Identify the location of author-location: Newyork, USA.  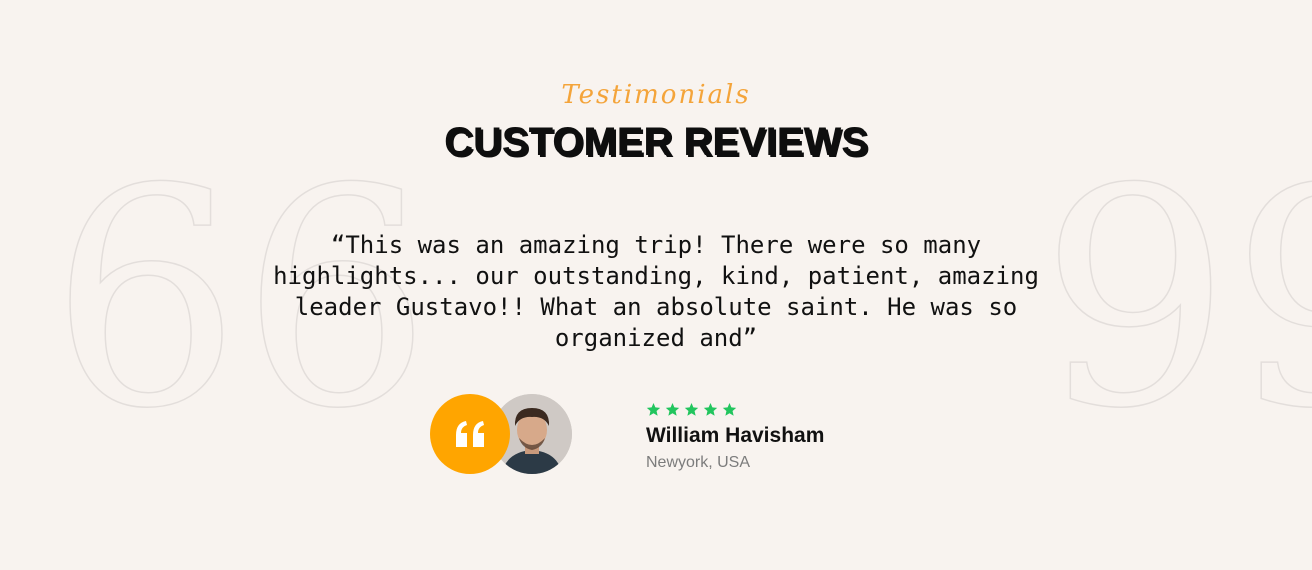
(698, 462).